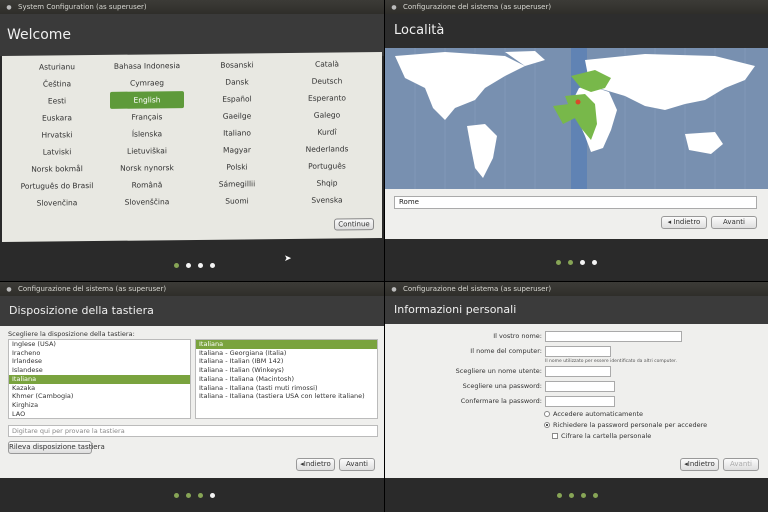 The image size is (768, 512). I want to click on language-option: Eesti, so click(57, 101).